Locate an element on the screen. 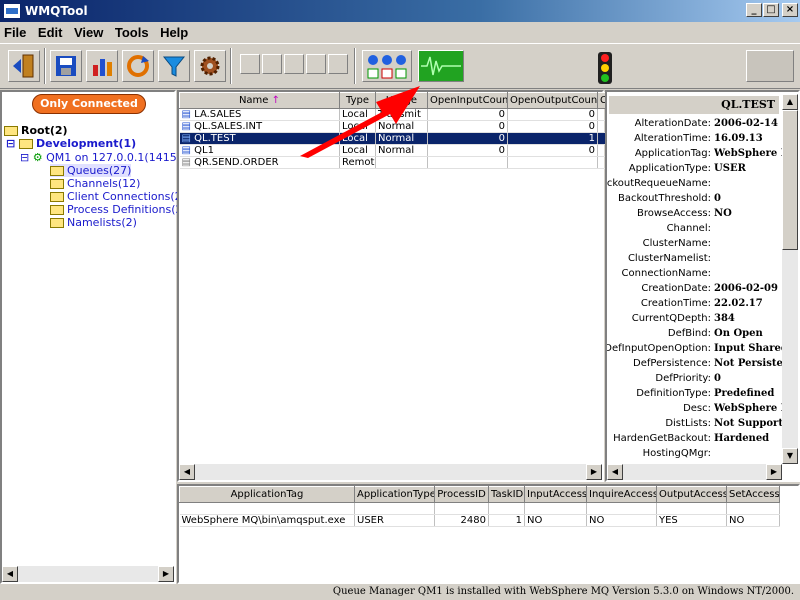 Image resolution: width=800 pixels, height=600 pixels. queue-table-horizontal-scrollbar: ◀ ▶ is located at coordinates (390, 472).